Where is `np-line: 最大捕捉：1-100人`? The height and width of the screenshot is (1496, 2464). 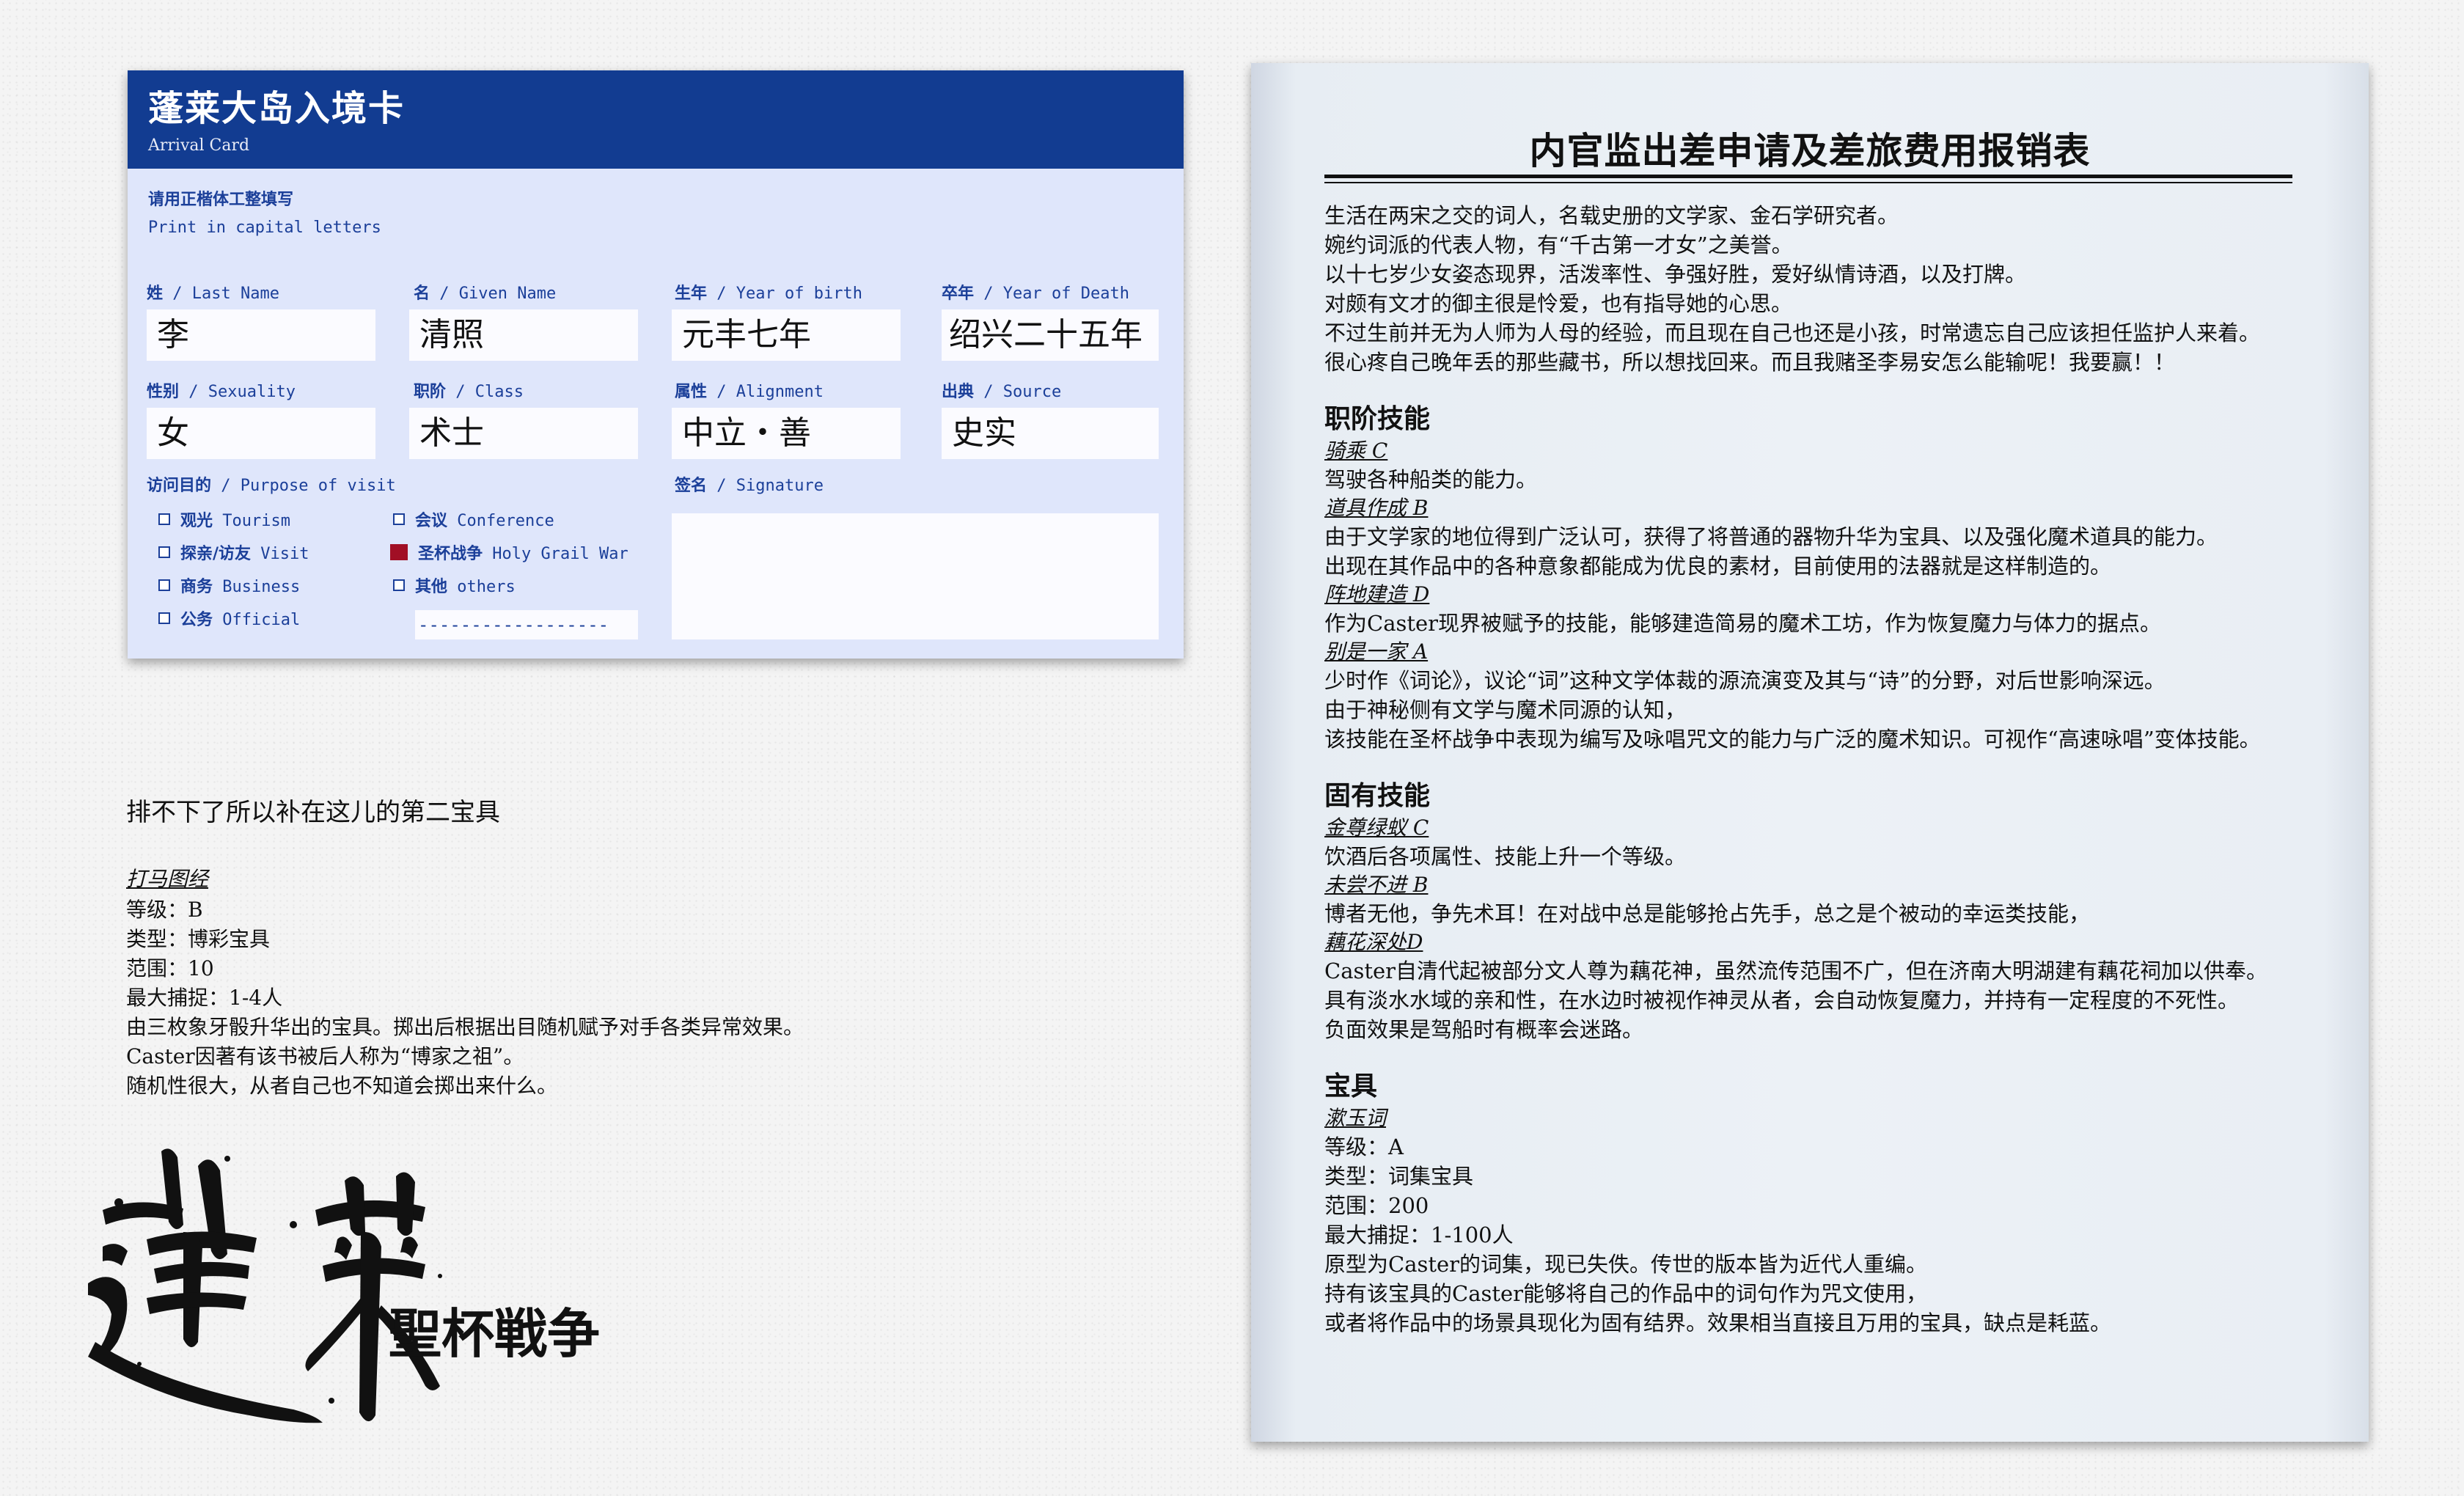 np-line: 最大捕捉：1-100人 is located at coordinates (1419, 1234).